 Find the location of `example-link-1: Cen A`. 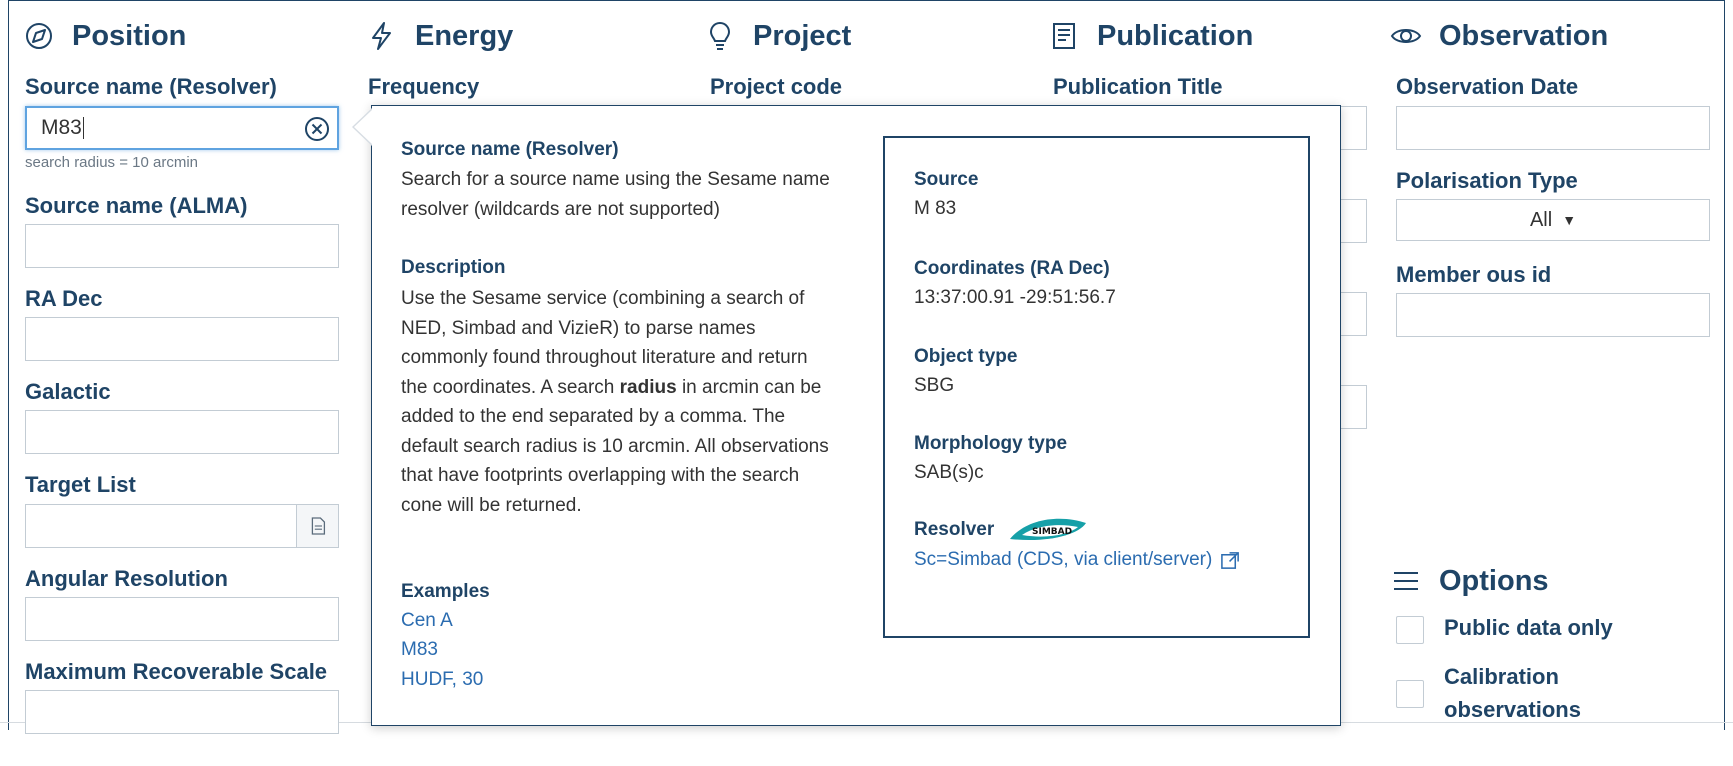

example-link-1: Cen A is located at coordinates (427, 621).